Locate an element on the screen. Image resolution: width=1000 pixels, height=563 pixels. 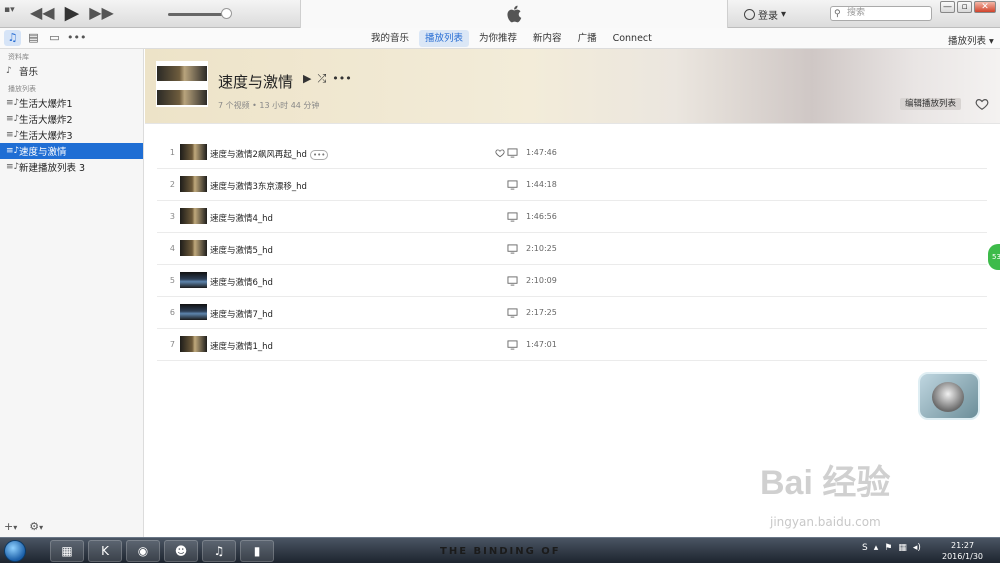
volume-icon: ◂) is located at coordinates (917, 548).